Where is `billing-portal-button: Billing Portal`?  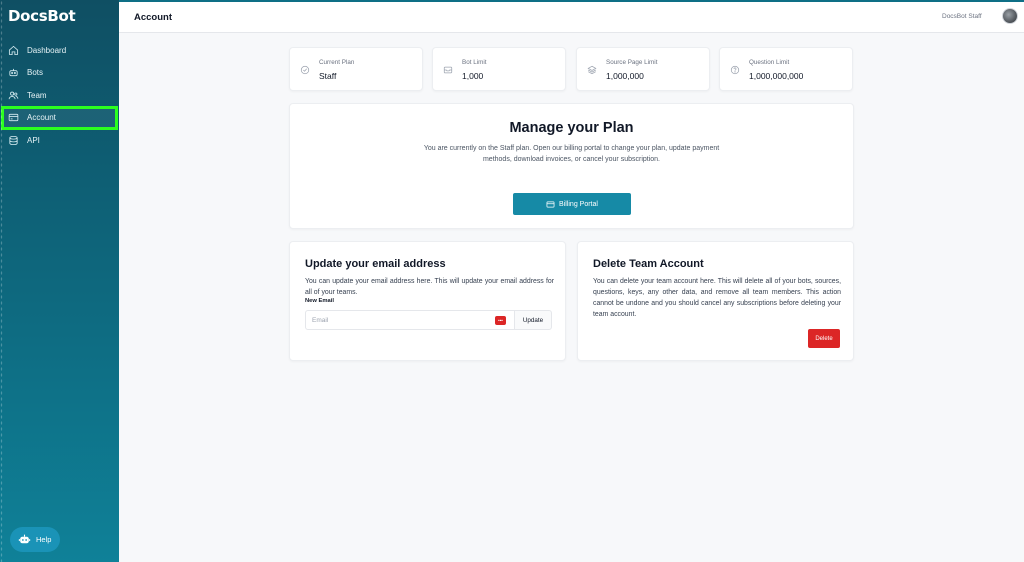 billing-portal-button: Billing Portal is located at coordinates (572, 204).